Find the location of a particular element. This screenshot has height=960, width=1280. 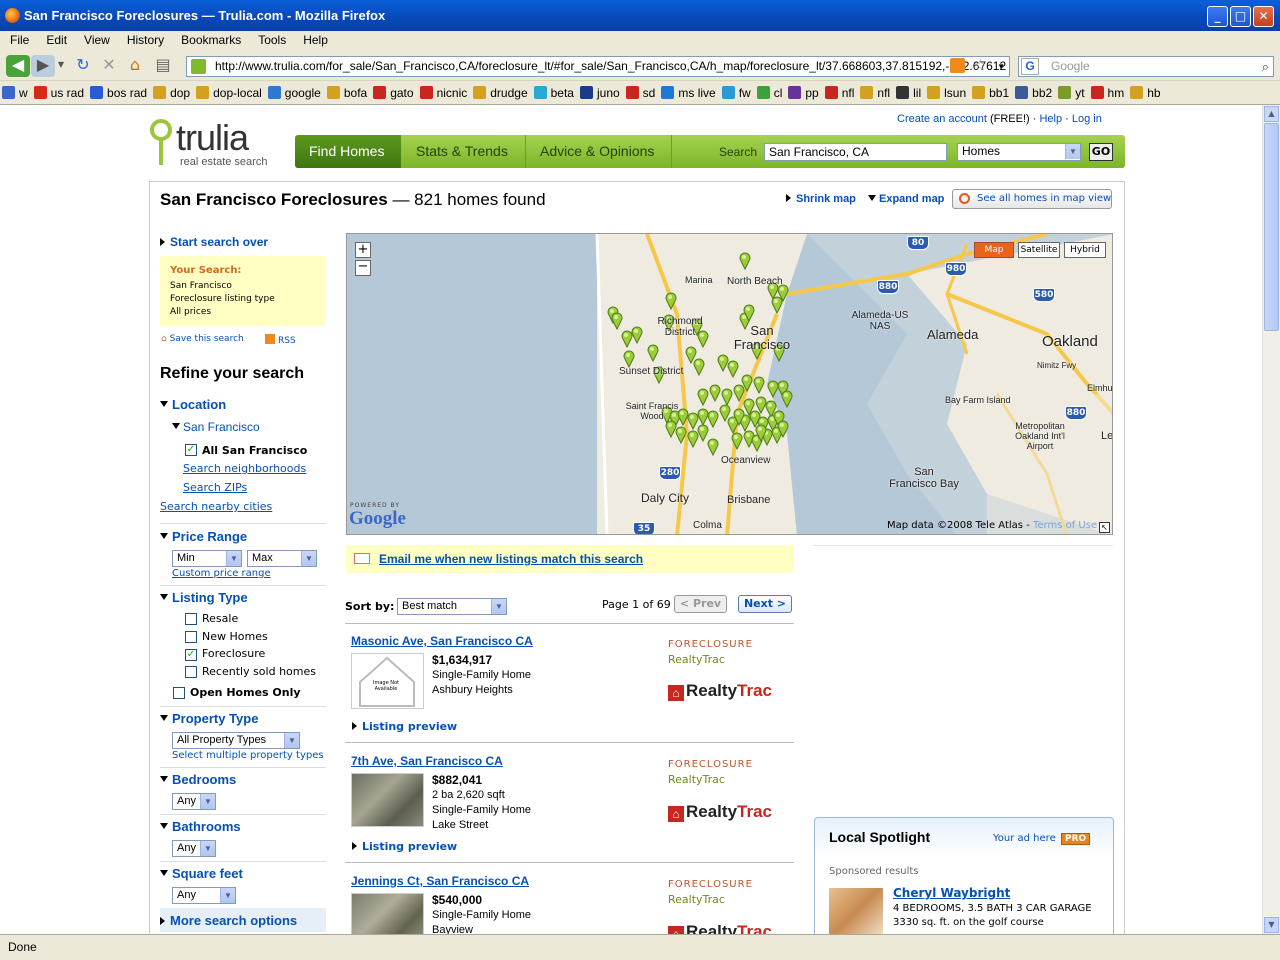

see-all-map-view-button: See all homes in map view is located at coordinates (1032, 199).